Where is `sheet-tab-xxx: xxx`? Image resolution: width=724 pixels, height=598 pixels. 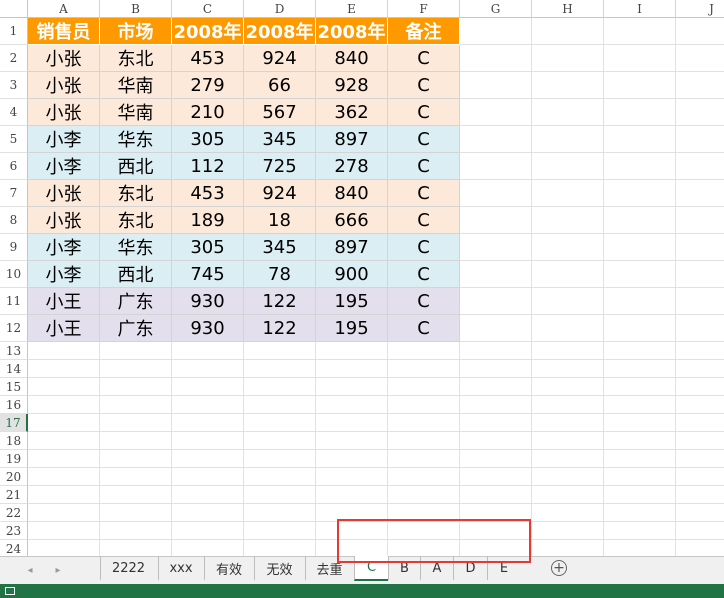
sheet-tab-xxx: xxx is located at coordinates (180, 568).